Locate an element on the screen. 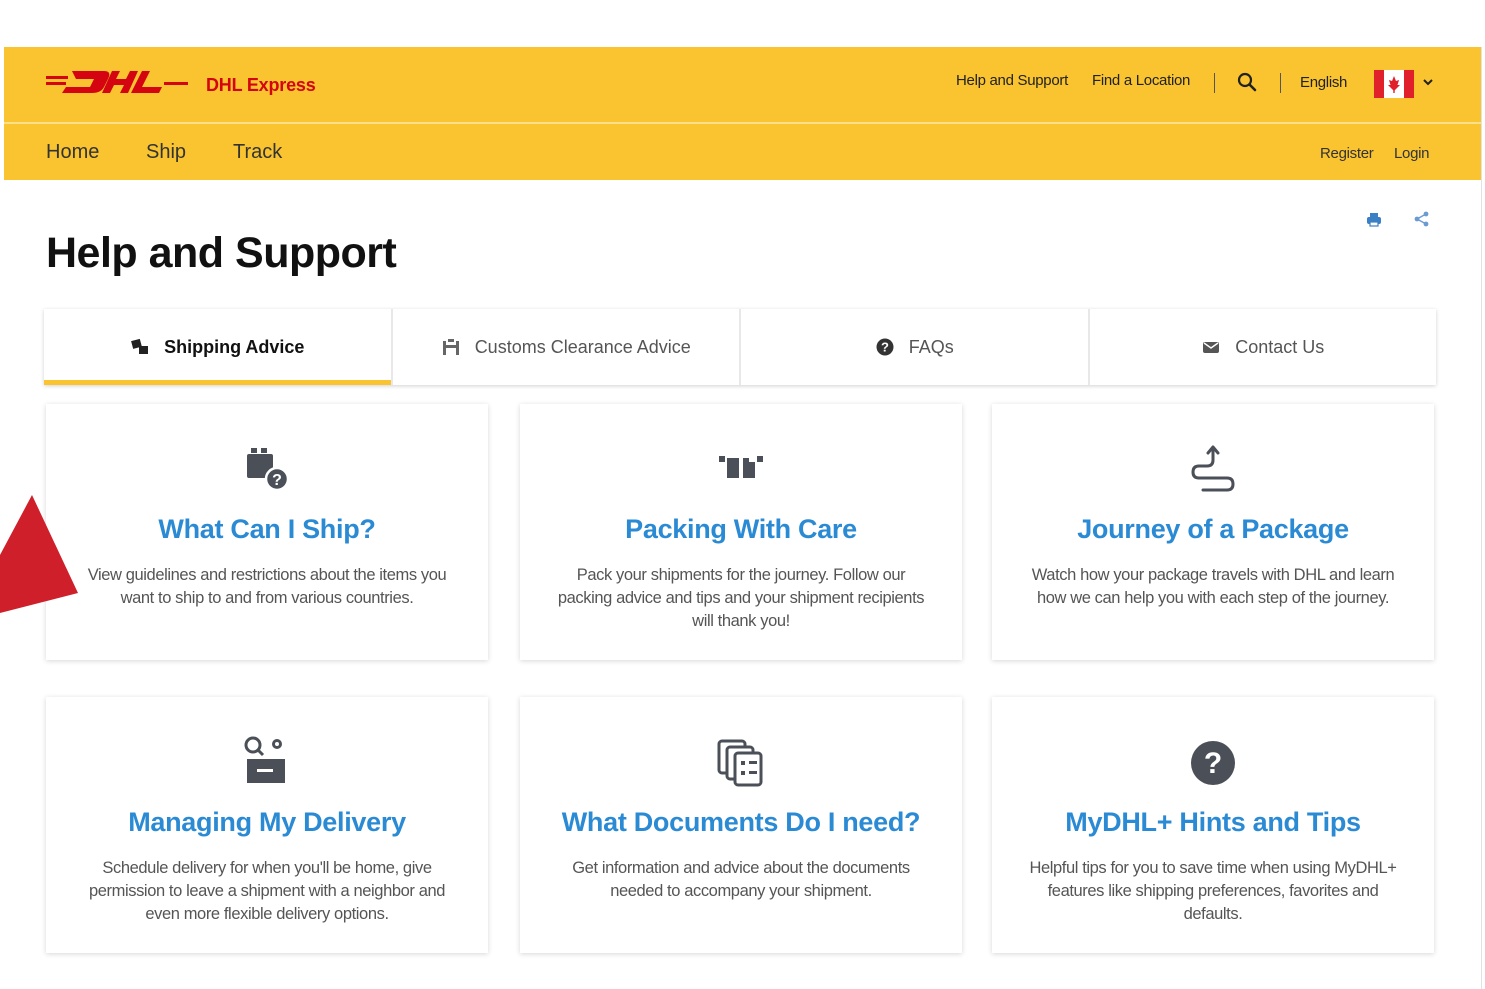 This screenshot has width=1485, height=989. card-title: Managing My Delivery is located at coordinates (267, 822).